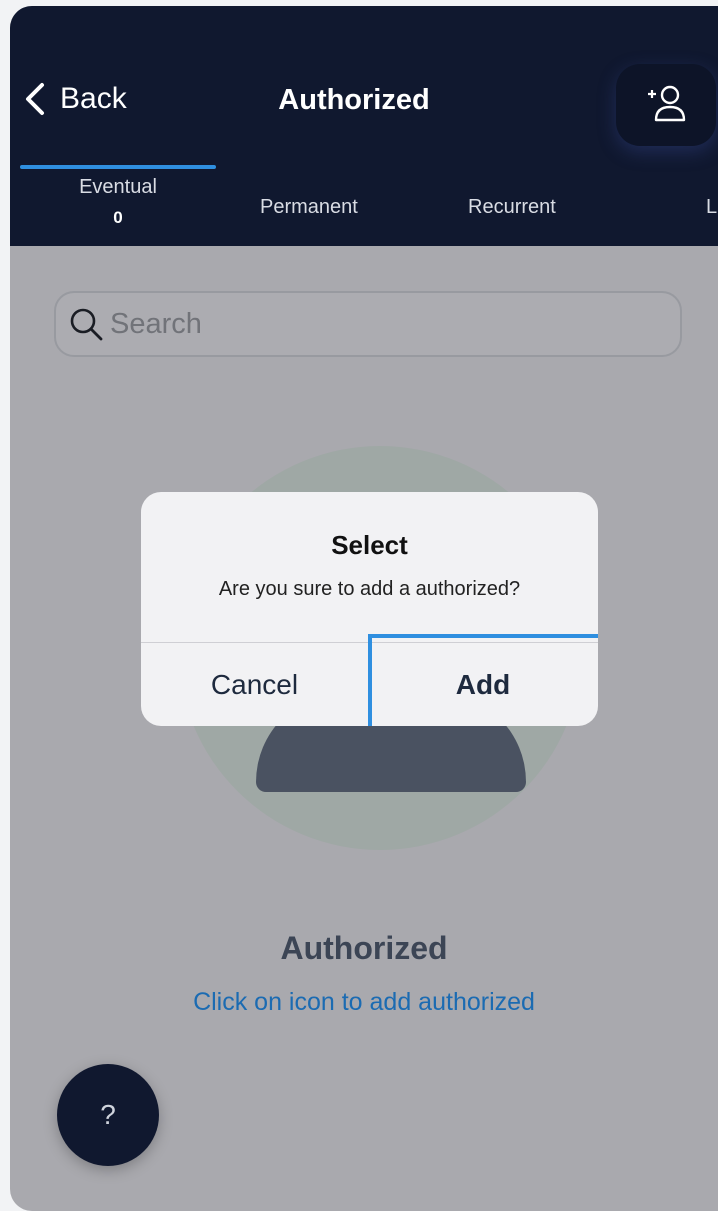 Image resolution: width=718 pixels, height=1211 pixels. I want to click on empty-state-title: Authorized, so click(364, 948).